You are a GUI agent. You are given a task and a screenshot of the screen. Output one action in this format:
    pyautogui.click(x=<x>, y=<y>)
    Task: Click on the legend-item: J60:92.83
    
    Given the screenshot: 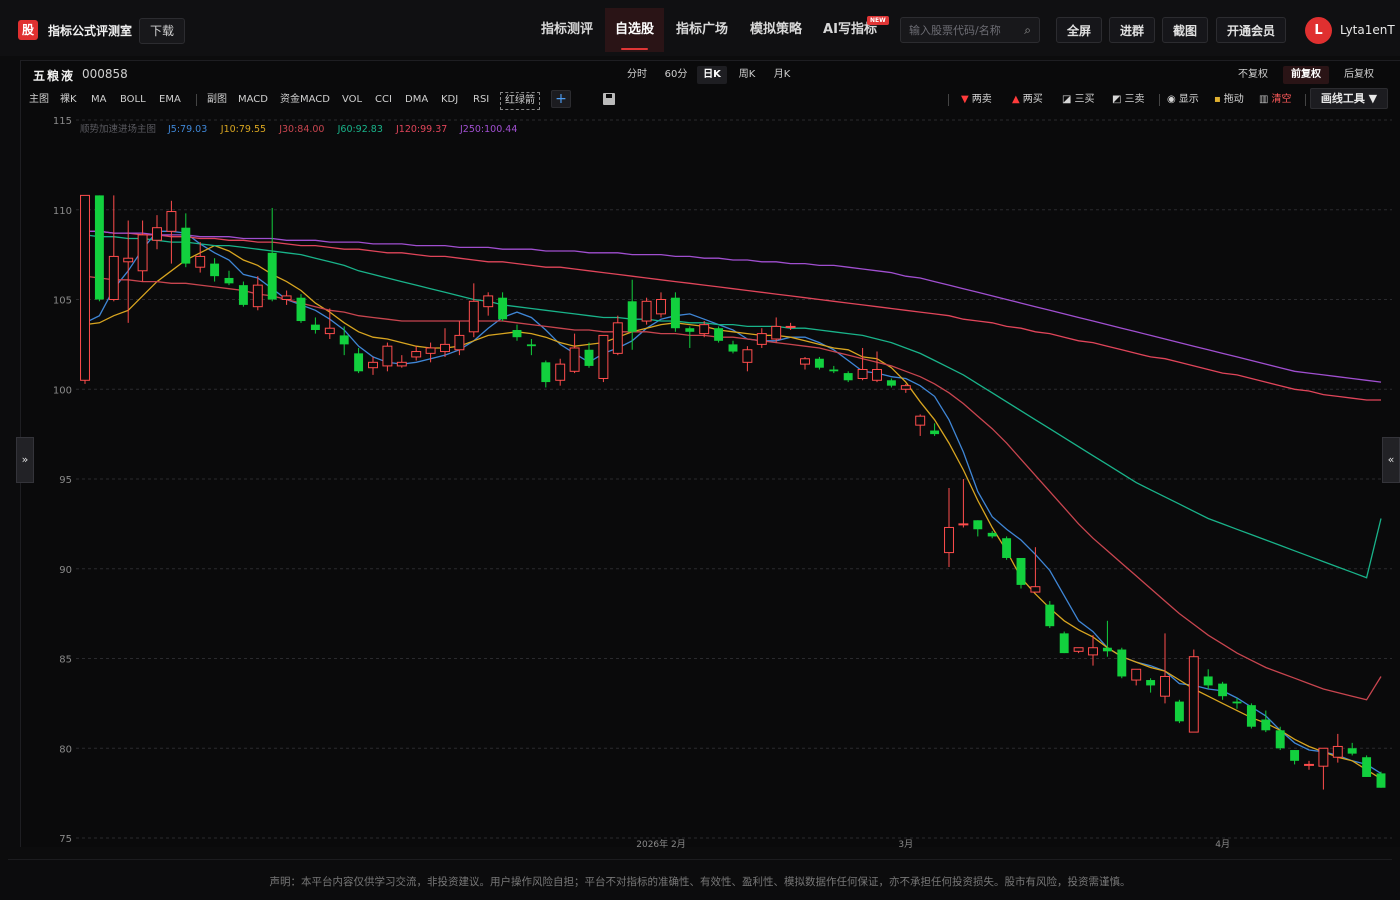 What is the action you would take?
    pyautogui.click(x=360, y=129)
    